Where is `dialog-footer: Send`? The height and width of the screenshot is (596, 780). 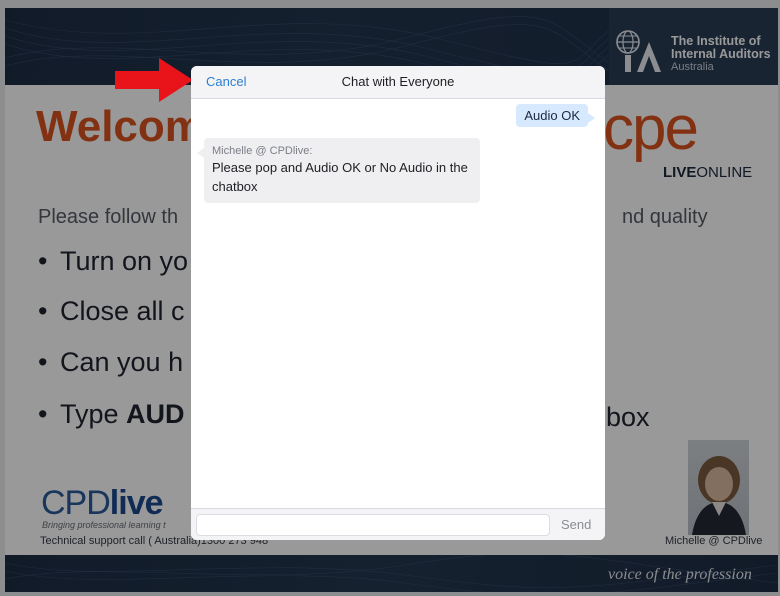
dialog-footer: Send is located at coordinates (398, 524).